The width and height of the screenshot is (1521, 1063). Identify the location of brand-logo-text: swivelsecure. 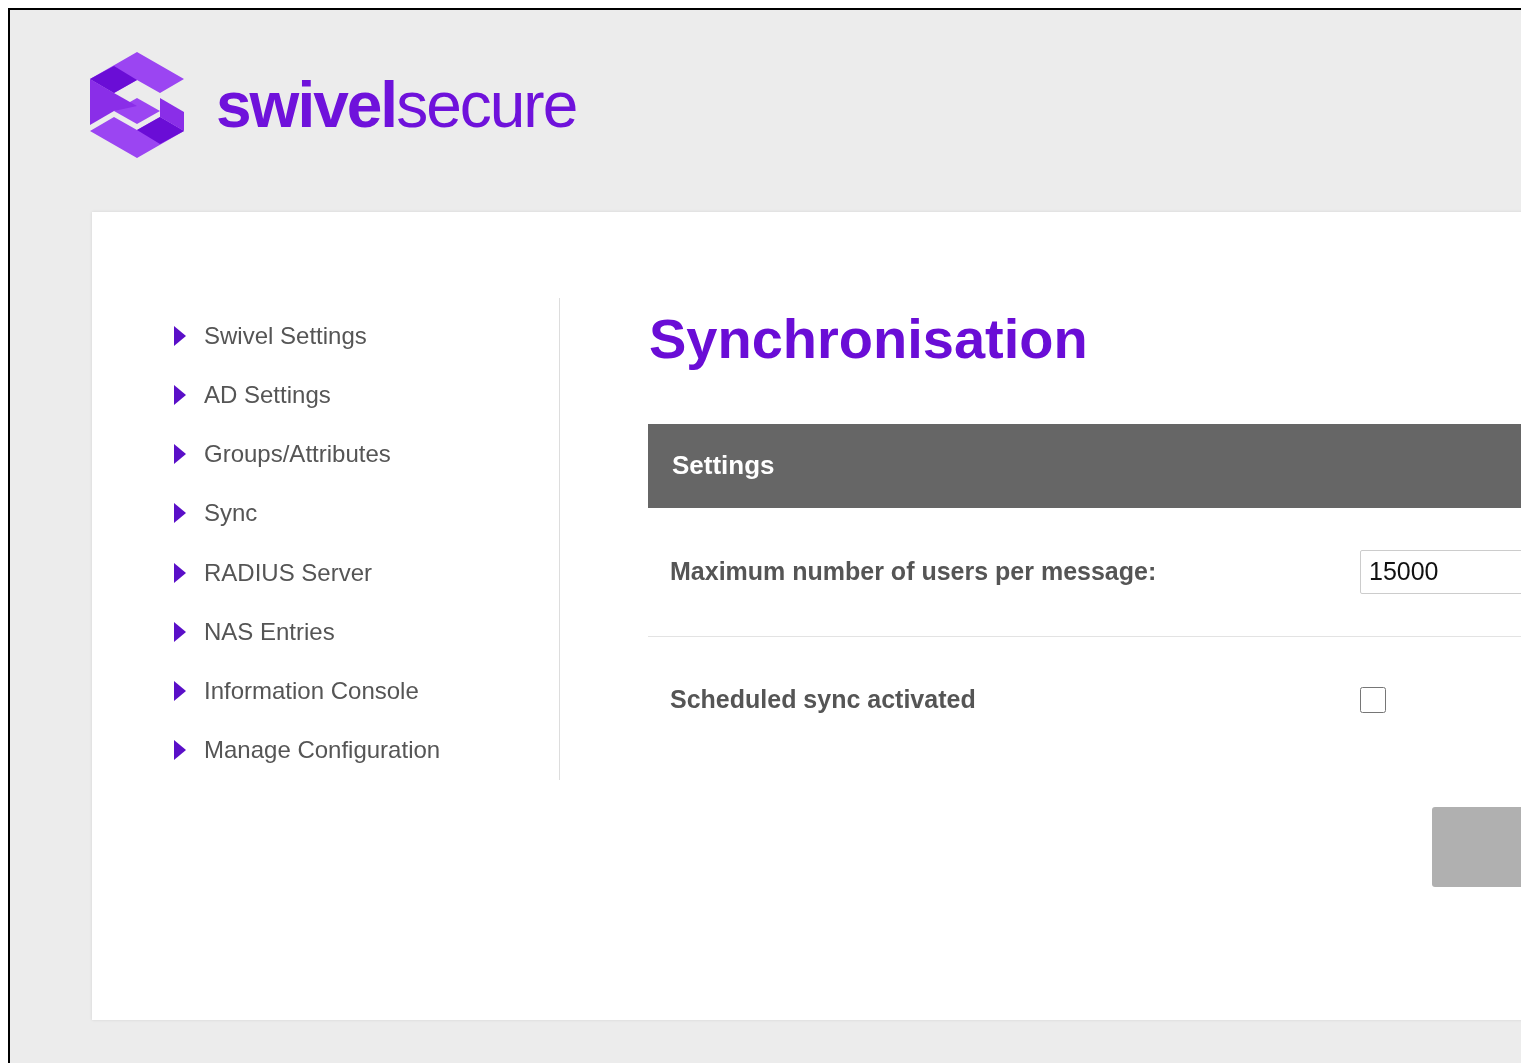
(396, 105).